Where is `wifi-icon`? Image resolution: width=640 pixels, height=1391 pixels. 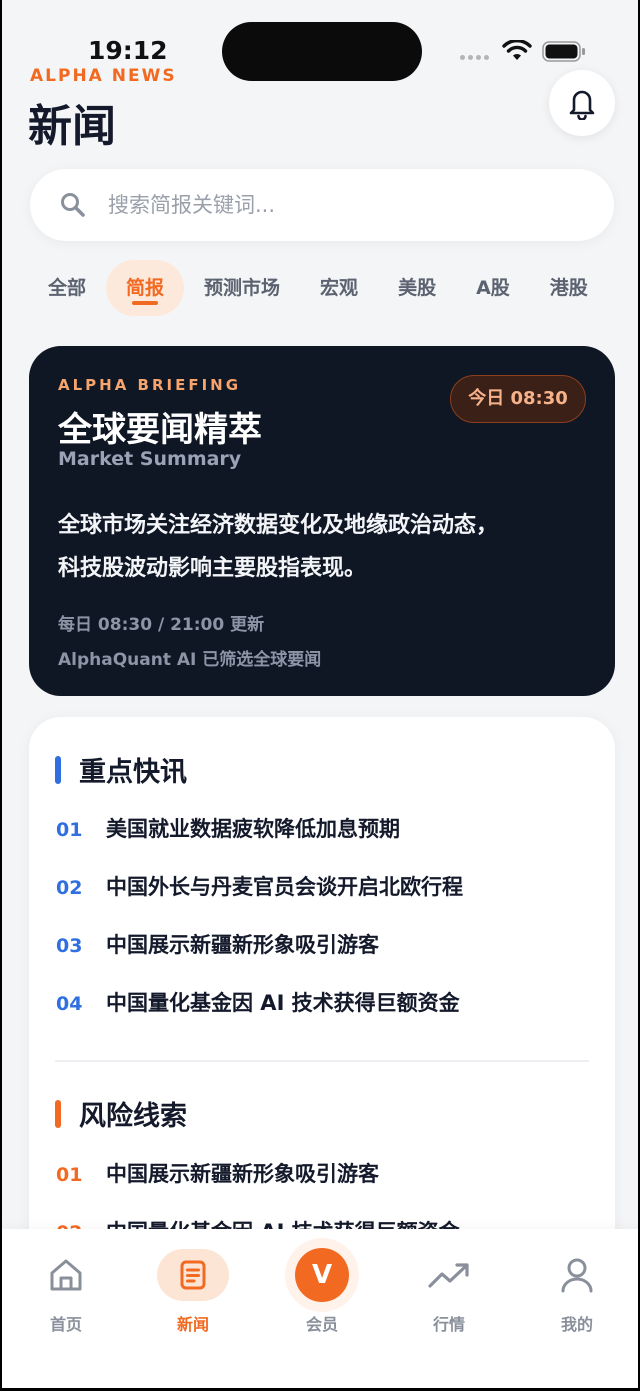
wifi-icon is located at coordinates (517, 50).